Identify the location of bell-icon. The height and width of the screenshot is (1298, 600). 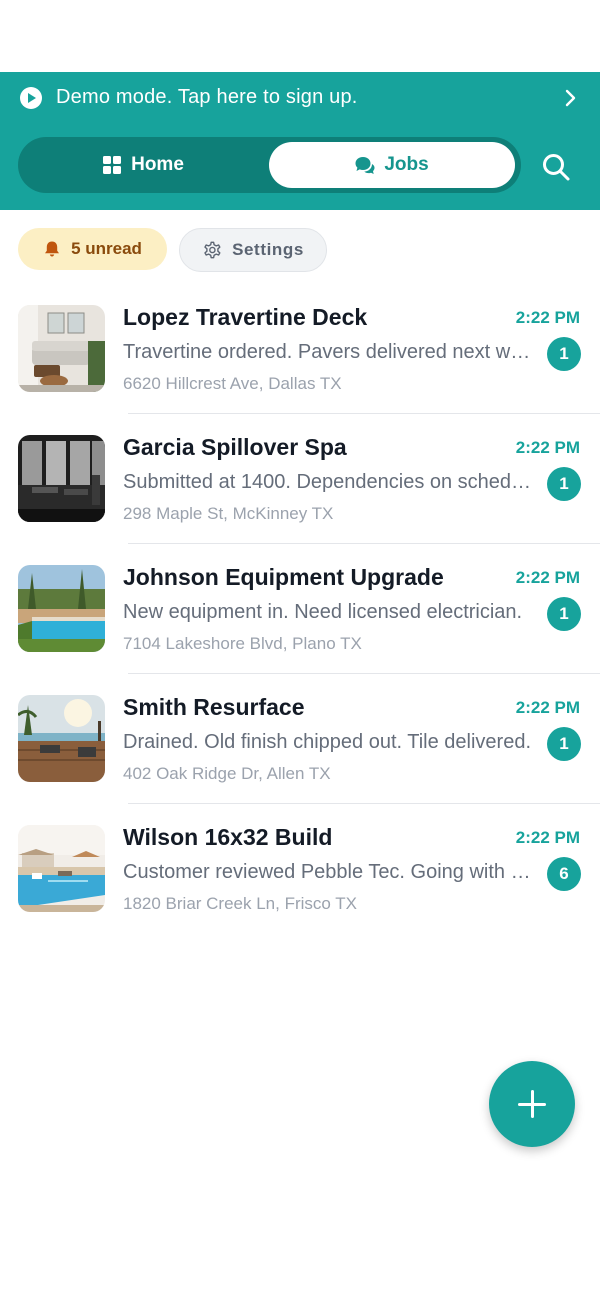
(52, 249).